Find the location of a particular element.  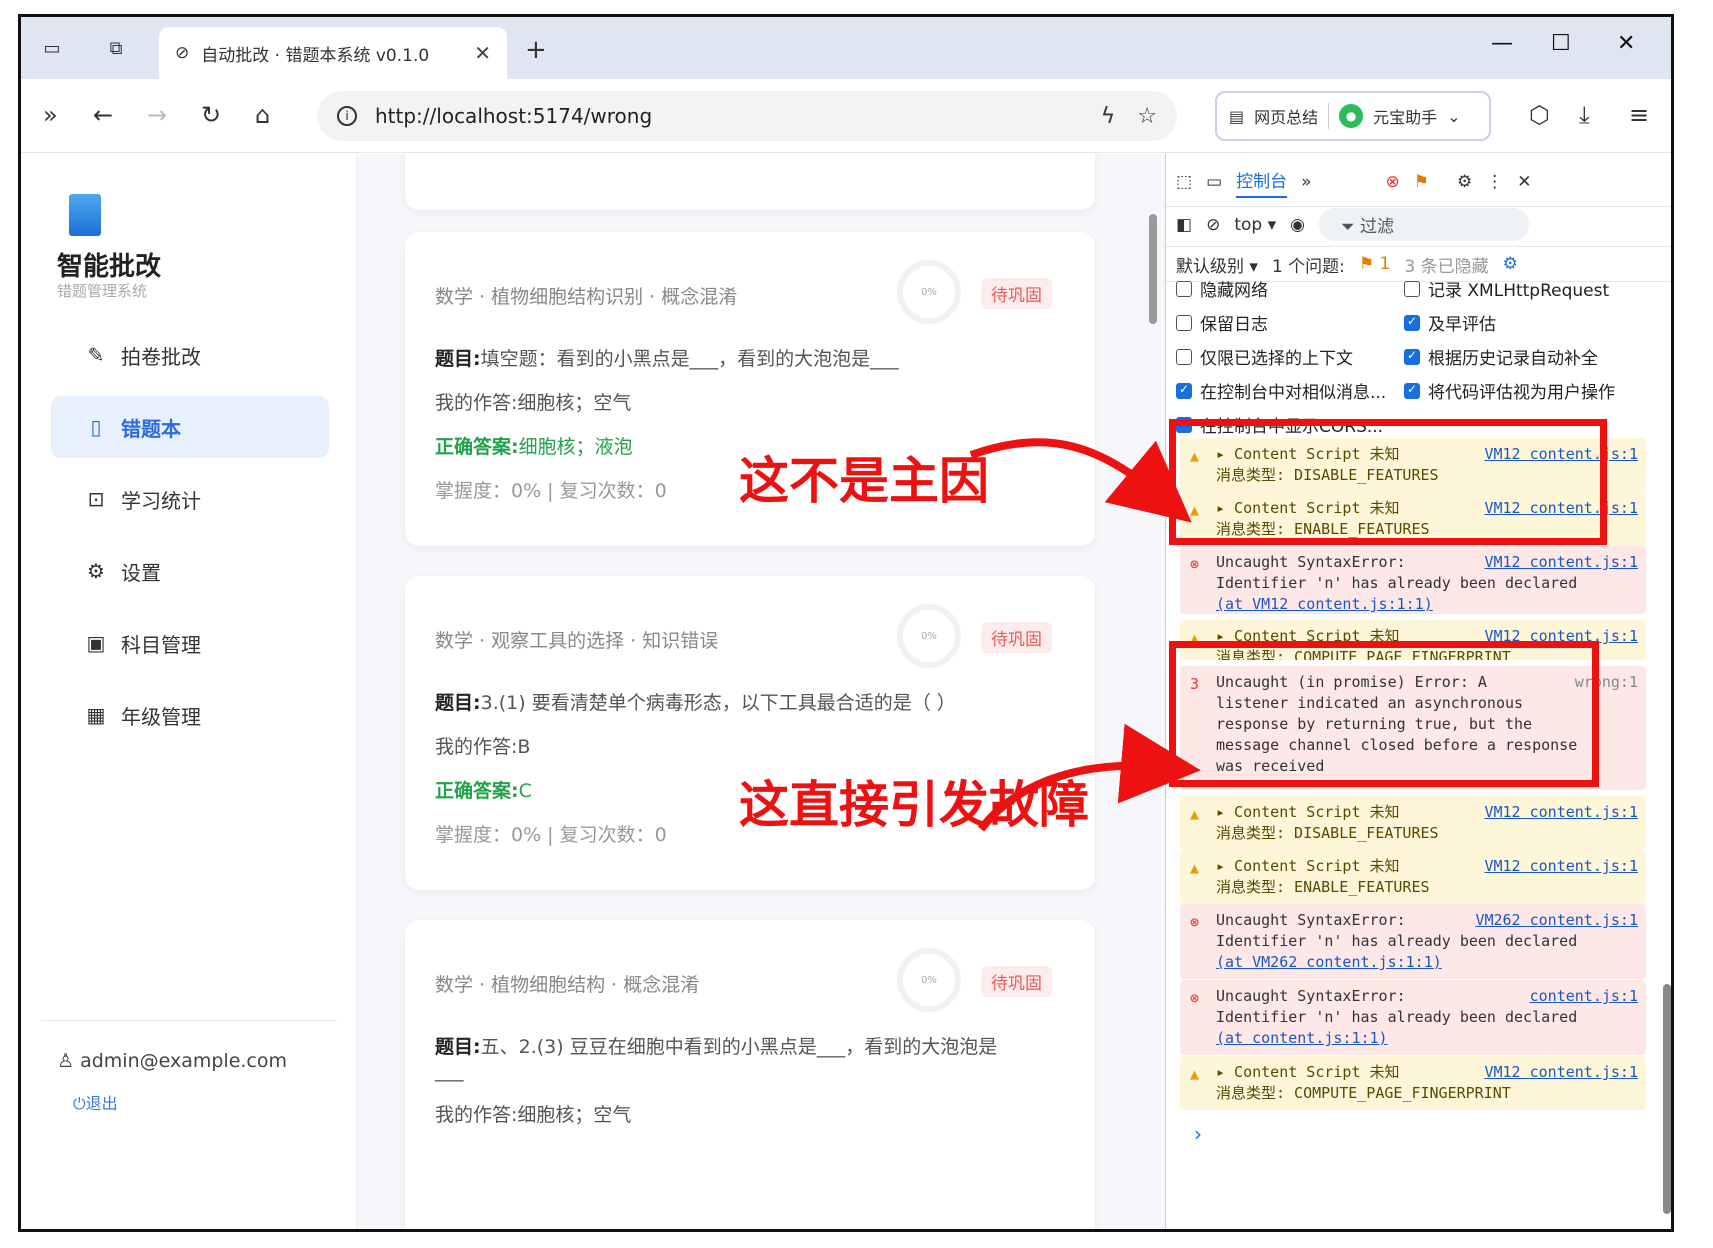

my-answer-text: 细胞核；空气 is located at coordinates (574, 403).